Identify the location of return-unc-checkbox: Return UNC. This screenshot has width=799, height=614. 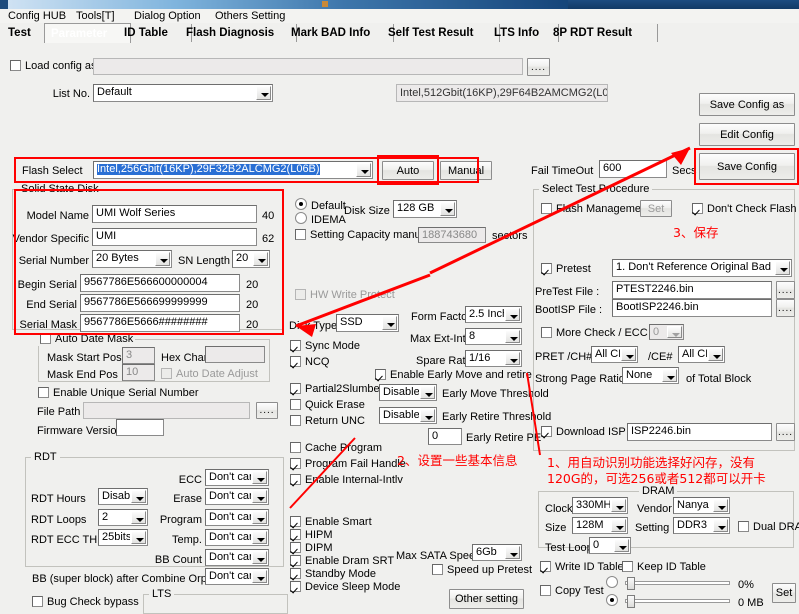
(327, 421).